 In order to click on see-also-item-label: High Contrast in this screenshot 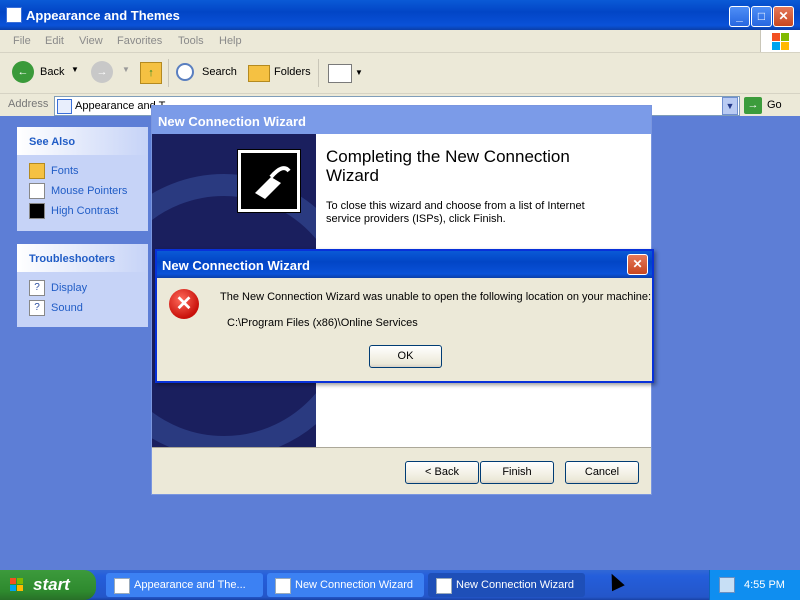, I will do `click(85, 210)`.